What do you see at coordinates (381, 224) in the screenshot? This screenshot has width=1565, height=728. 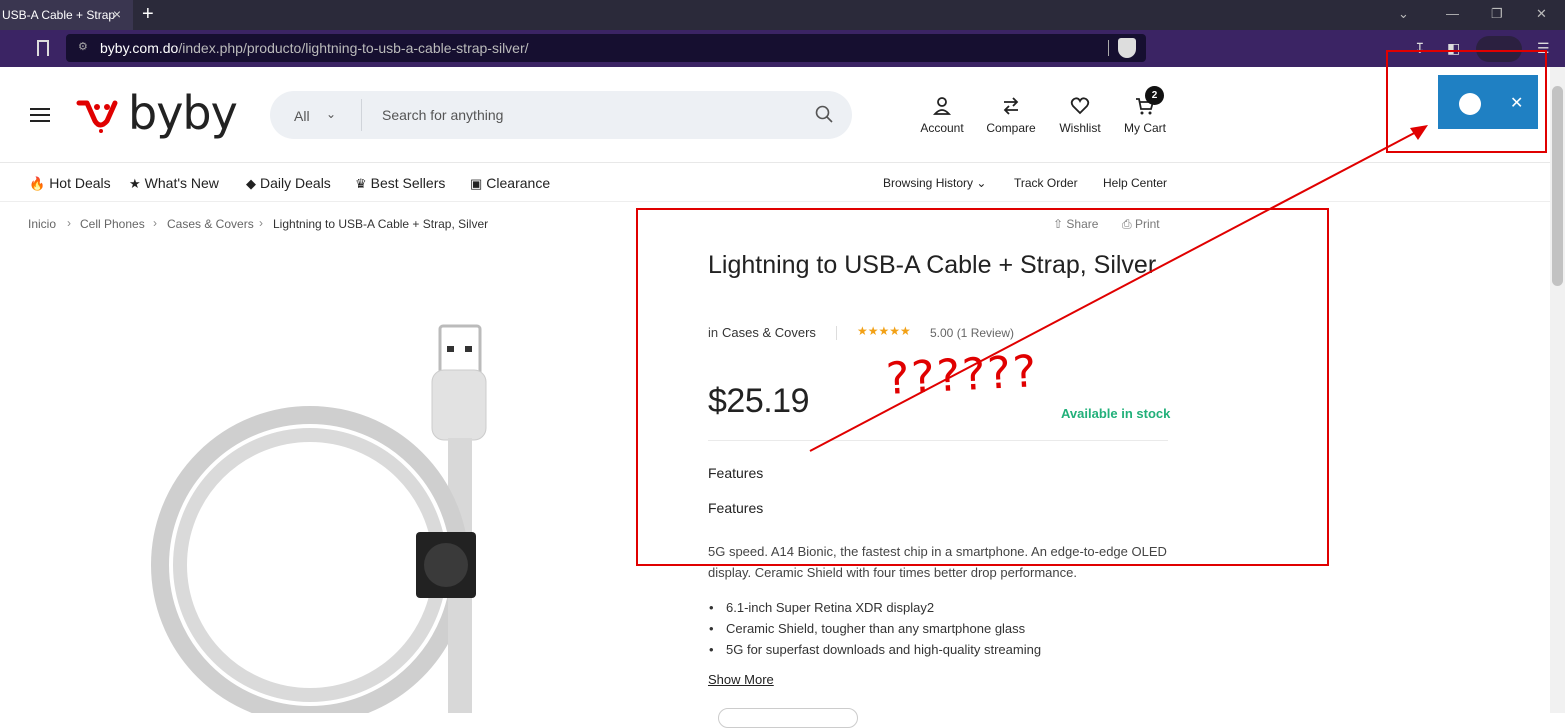 I see `breadcrumb-current: Lightning to USB-A Cable + Strap, Silver` at bounding box center [381, 224].